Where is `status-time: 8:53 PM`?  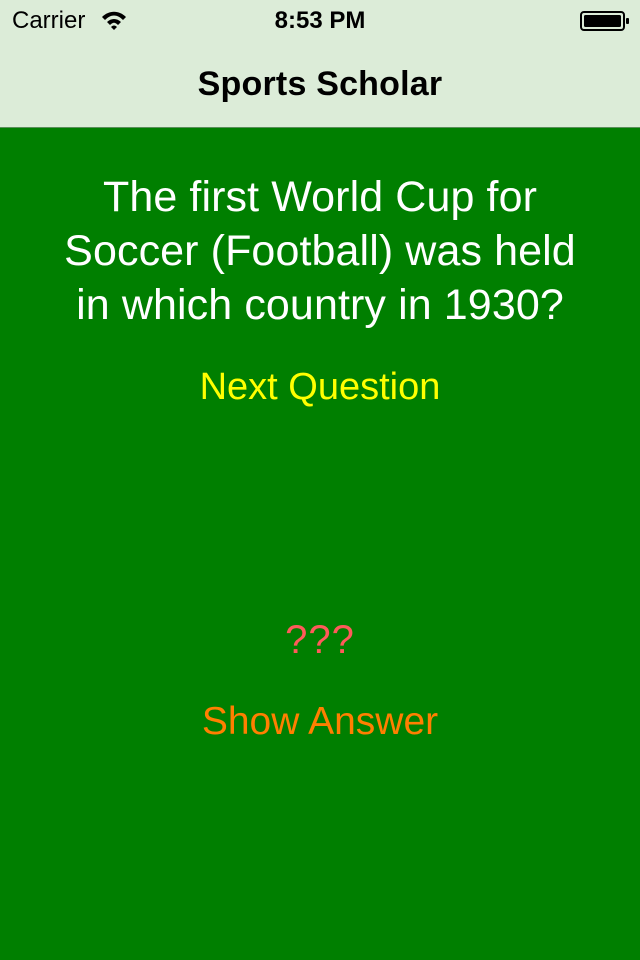 status-time: 8:53 PM is located at coordinates (320, 20).